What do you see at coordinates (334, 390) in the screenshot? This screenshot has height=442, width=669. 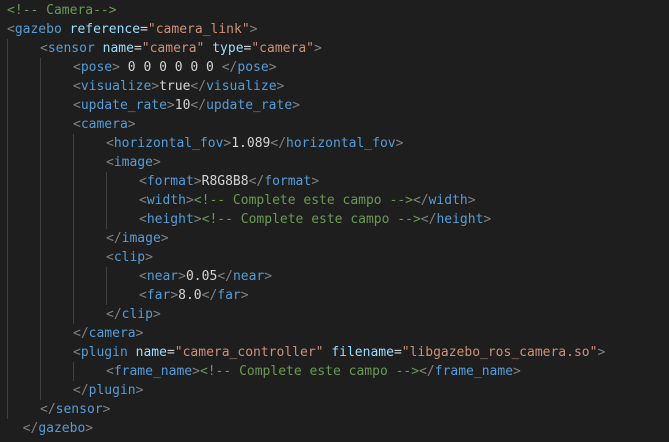 I see `code-line: </plugin>` at bounding box center [334, 390].